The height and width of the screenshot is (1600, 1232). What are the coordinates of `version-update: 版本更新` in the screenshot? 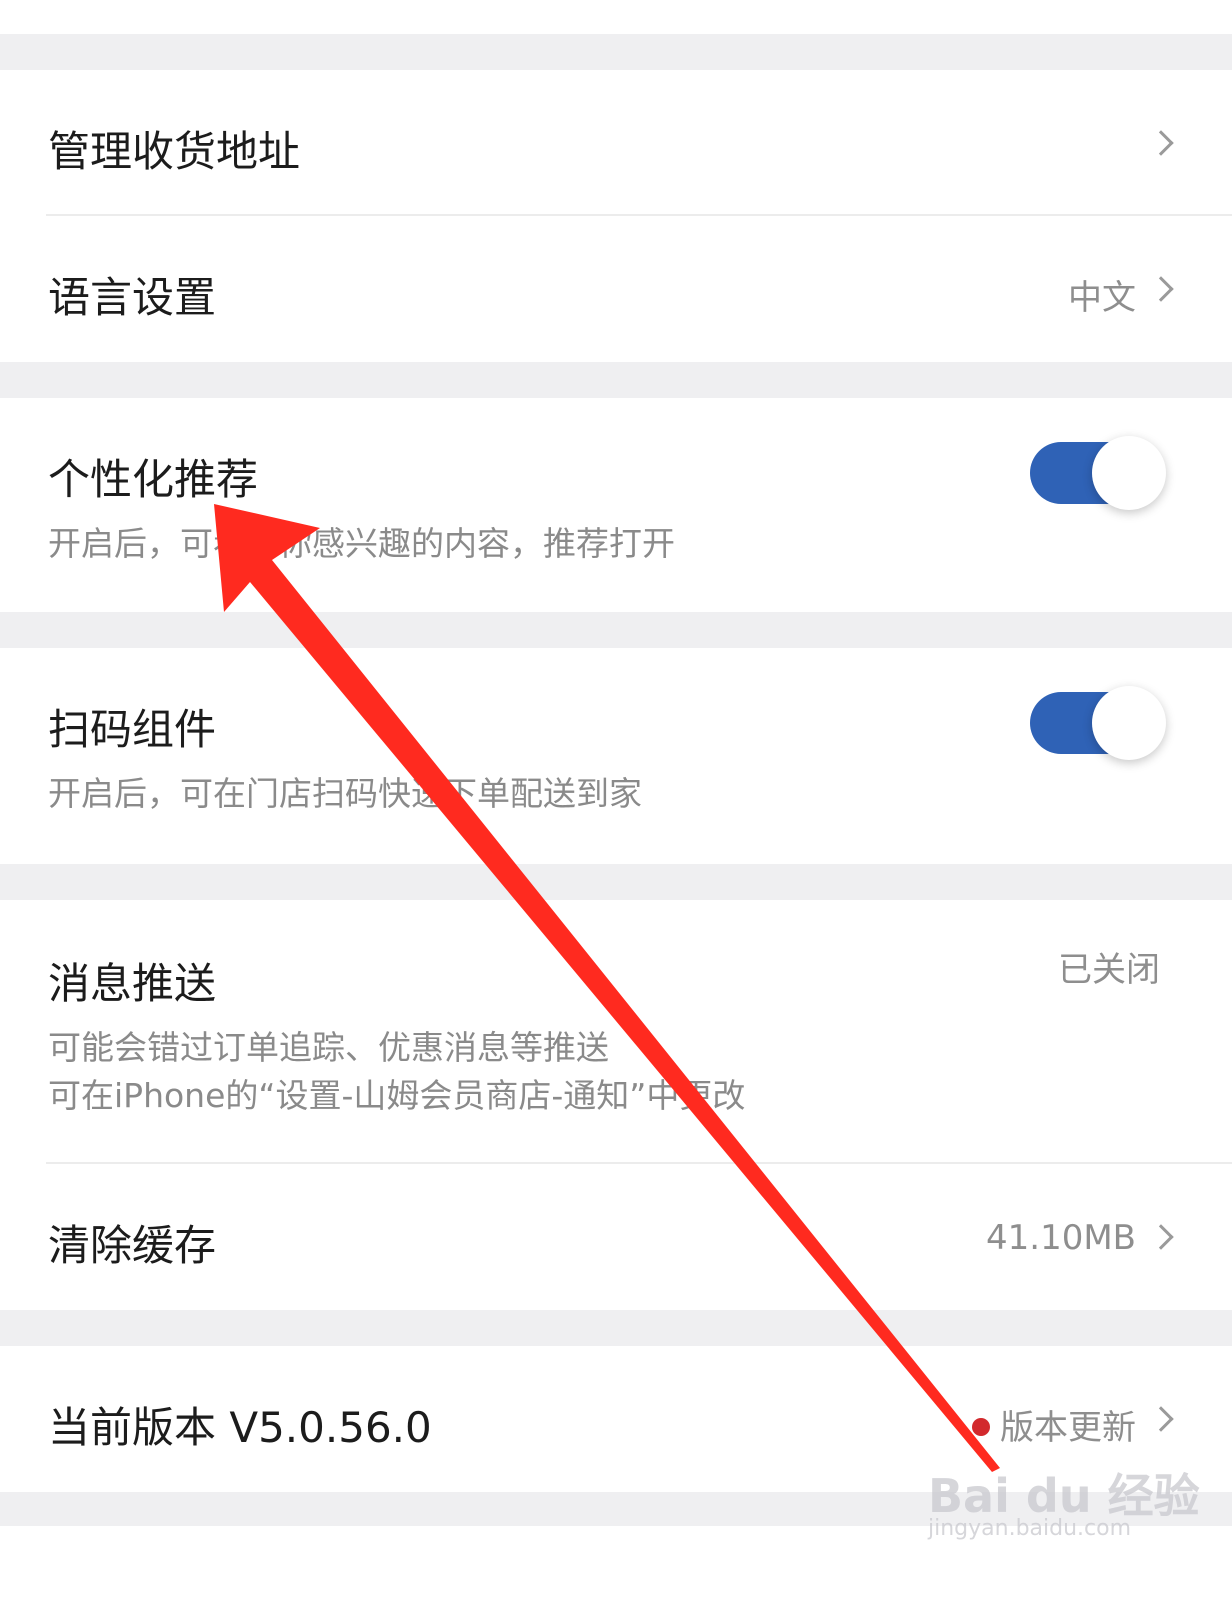 It's located at (1054, 1424).